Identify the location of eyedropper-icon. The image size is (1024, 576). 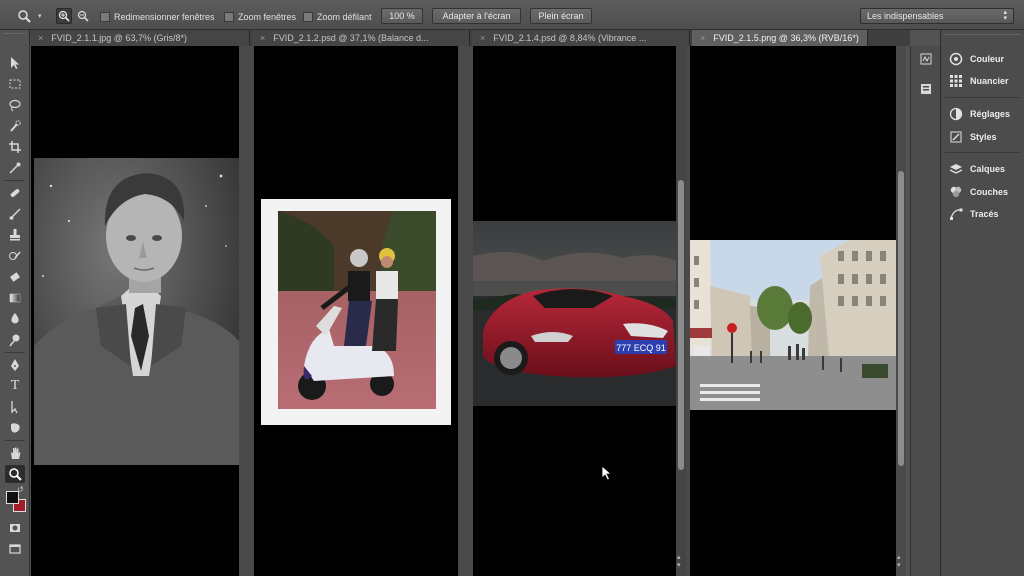
(15, 168).